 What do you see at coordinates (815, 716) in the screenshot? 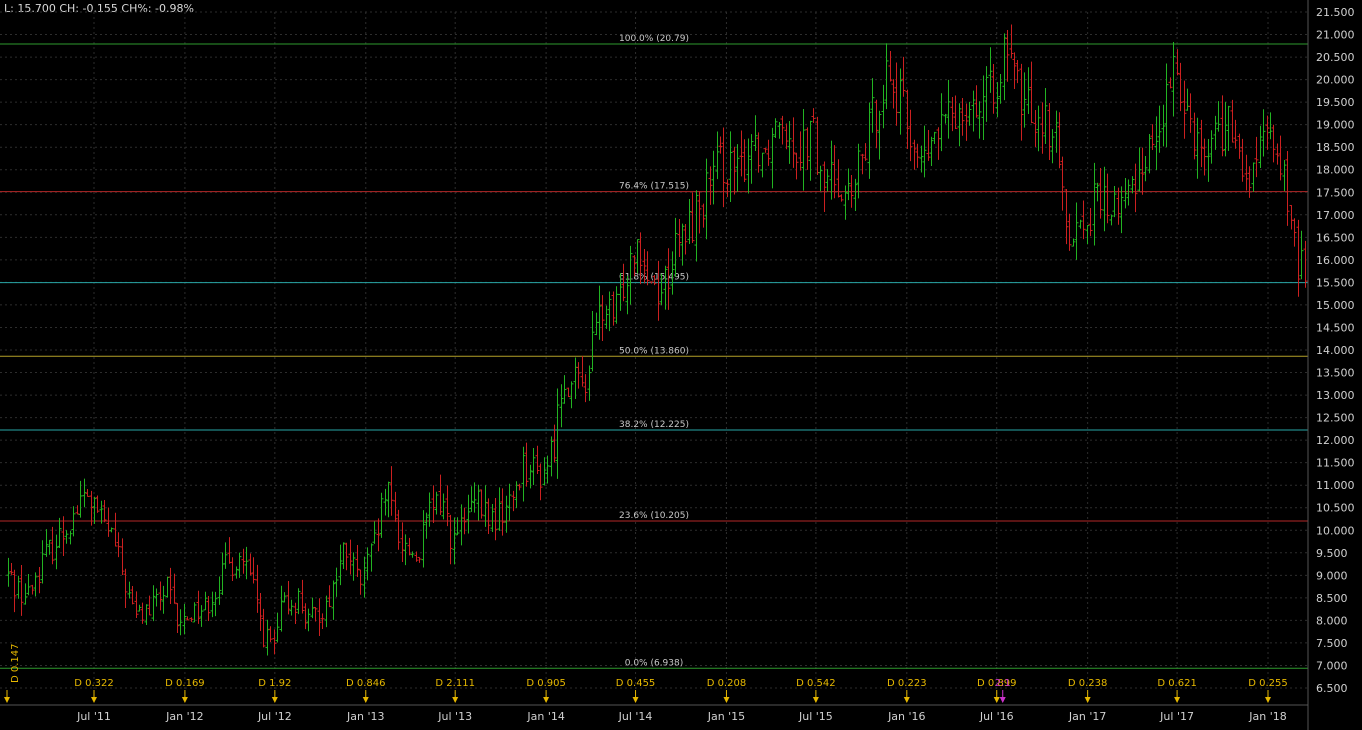
I see `x-tick-label: Jul '15` at bounding box center [815, 716].